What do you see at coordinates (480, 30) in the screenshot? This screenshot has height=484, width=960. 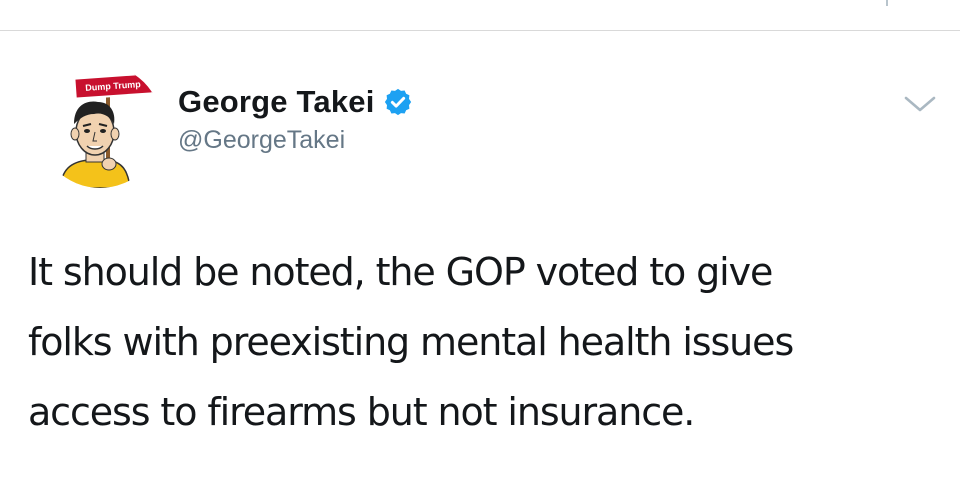 I see `top-divider` at bounding box center [480, 30].